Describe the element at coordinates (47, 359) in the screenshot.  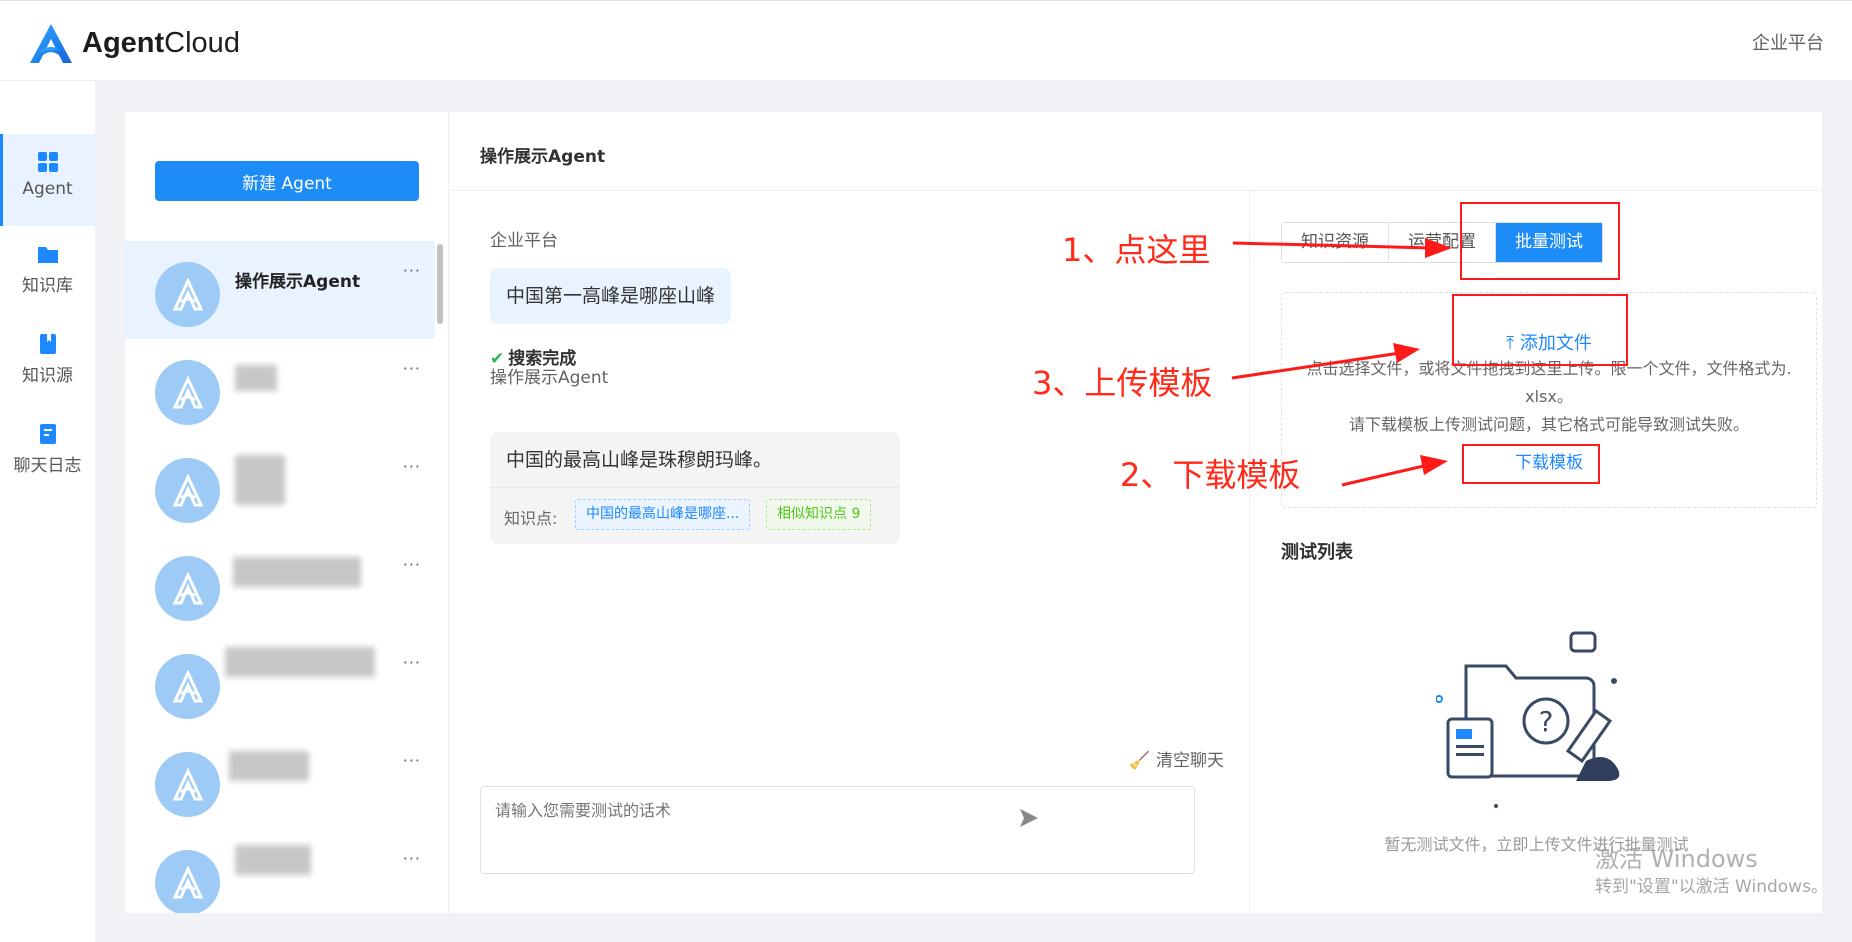
I see `nav-item-knowledge-source: 知识源` at that location.